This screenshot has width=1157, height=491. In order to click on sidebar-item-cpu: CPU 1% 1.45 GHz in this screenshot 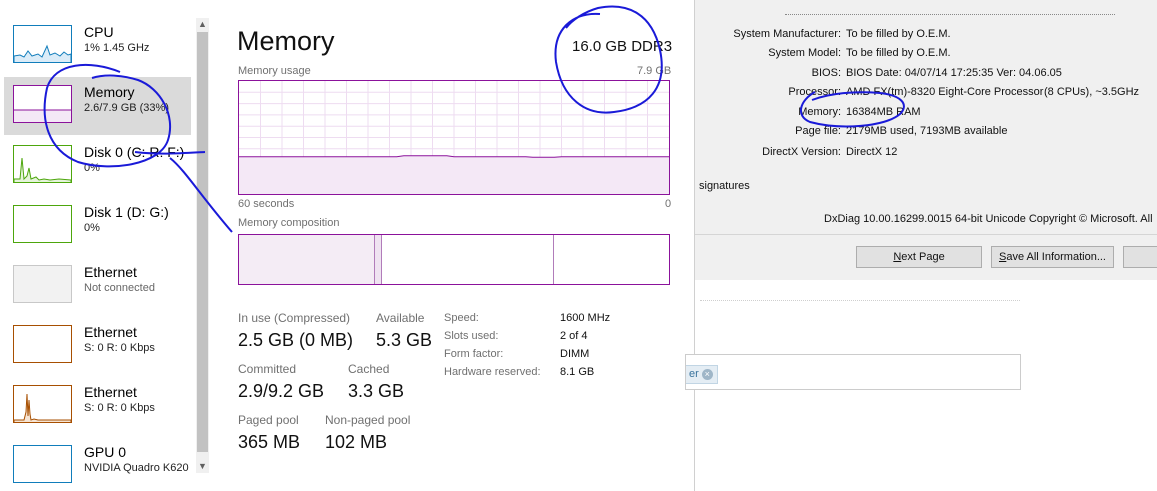, I will do `click(97, 46)`.